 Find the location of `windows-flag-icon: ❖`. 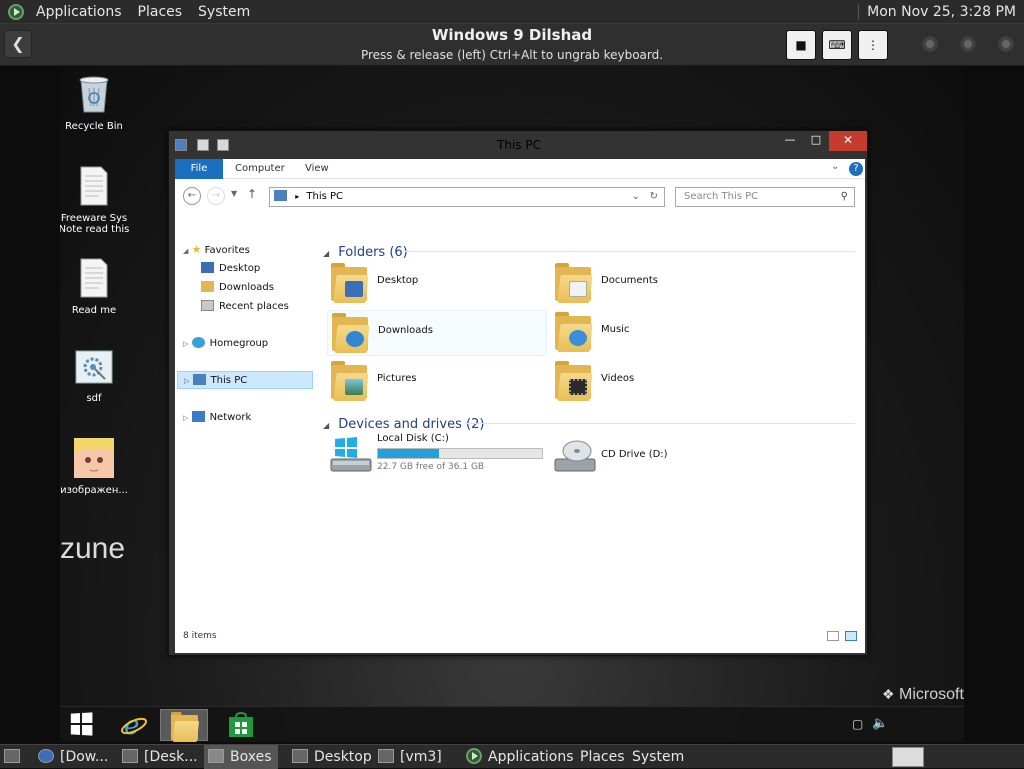

windows-flag-icon: ❖ is located at coordinates (888, 694).